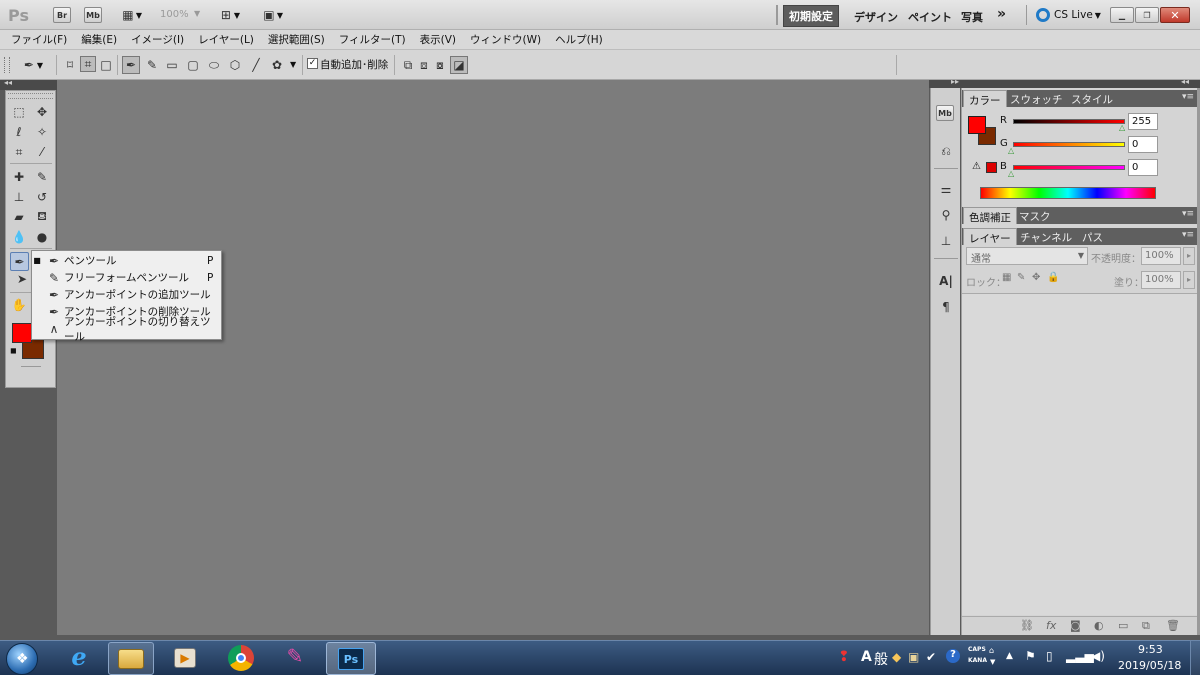 The width and height of the screenshot is (1200, 675). I want to click on lock-all-icon: 🔒, so click(1053, 277).